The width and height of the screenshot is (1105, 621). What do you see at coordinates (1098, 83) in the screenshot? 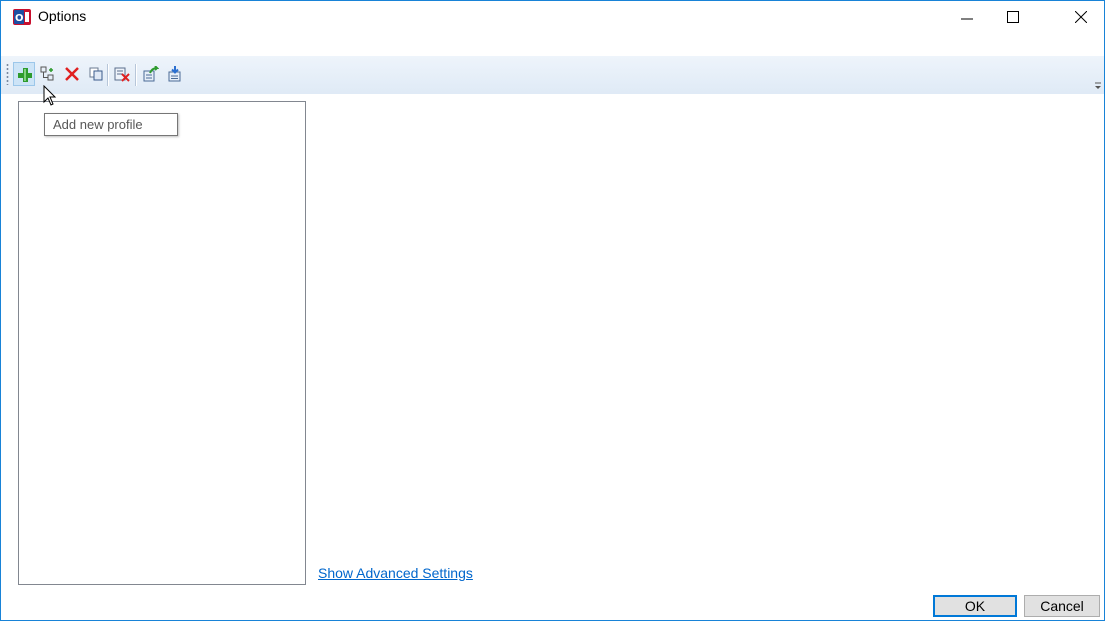
I see `toolbar-overflow-icon` at bounding box center [1098, 83].